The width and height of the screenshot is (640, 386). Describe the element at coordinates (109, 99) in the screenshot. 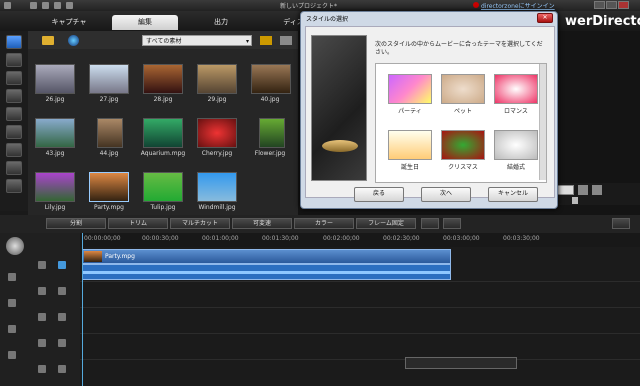

I see `media-label: 27.jpg` at that location.